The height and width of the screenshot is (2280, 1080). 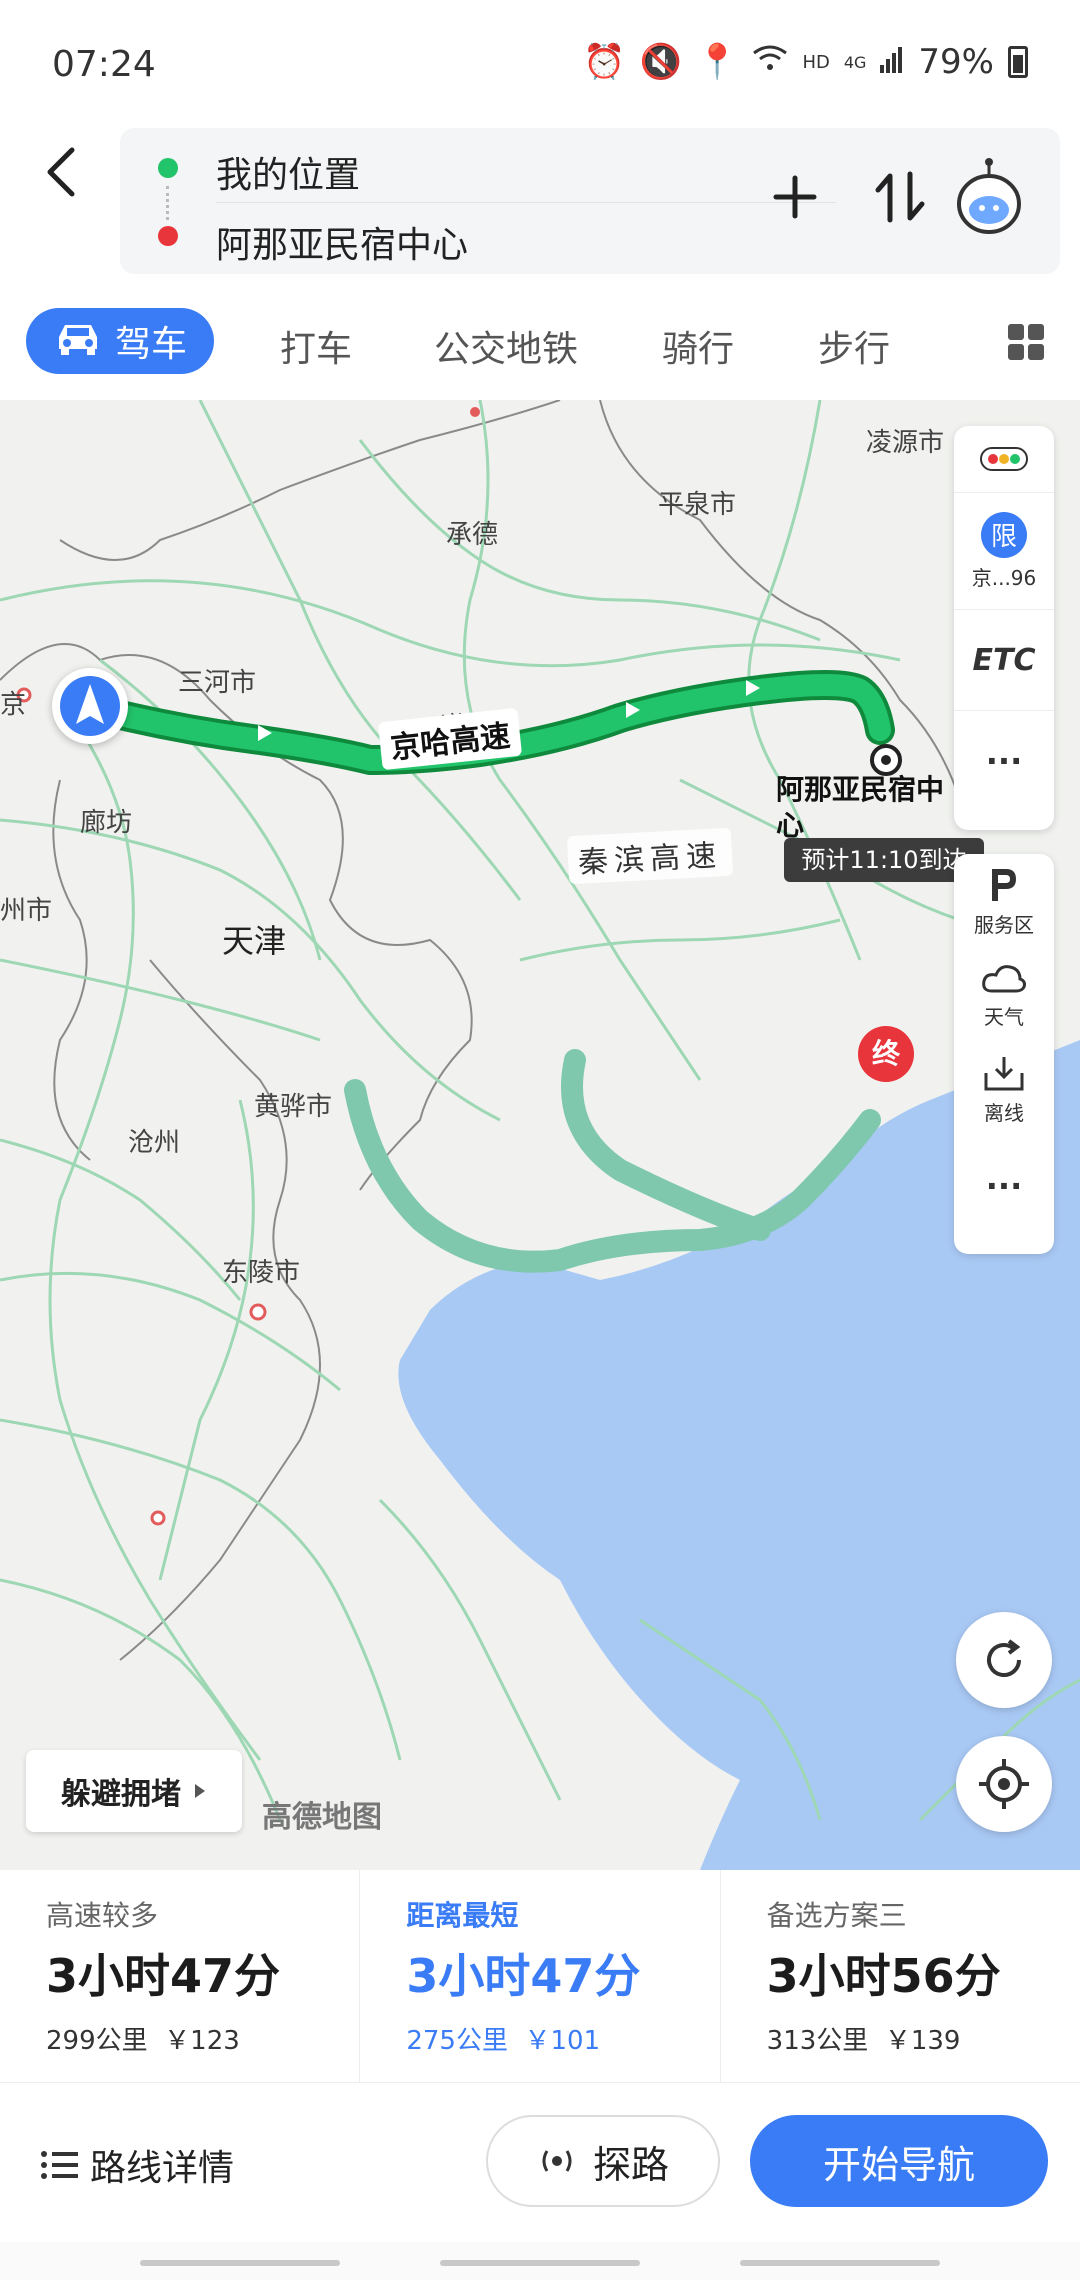 What do you see at coordinates (900, 197) in the screenshot?
I see `swap-route-button` at bounding box center [900, 197].